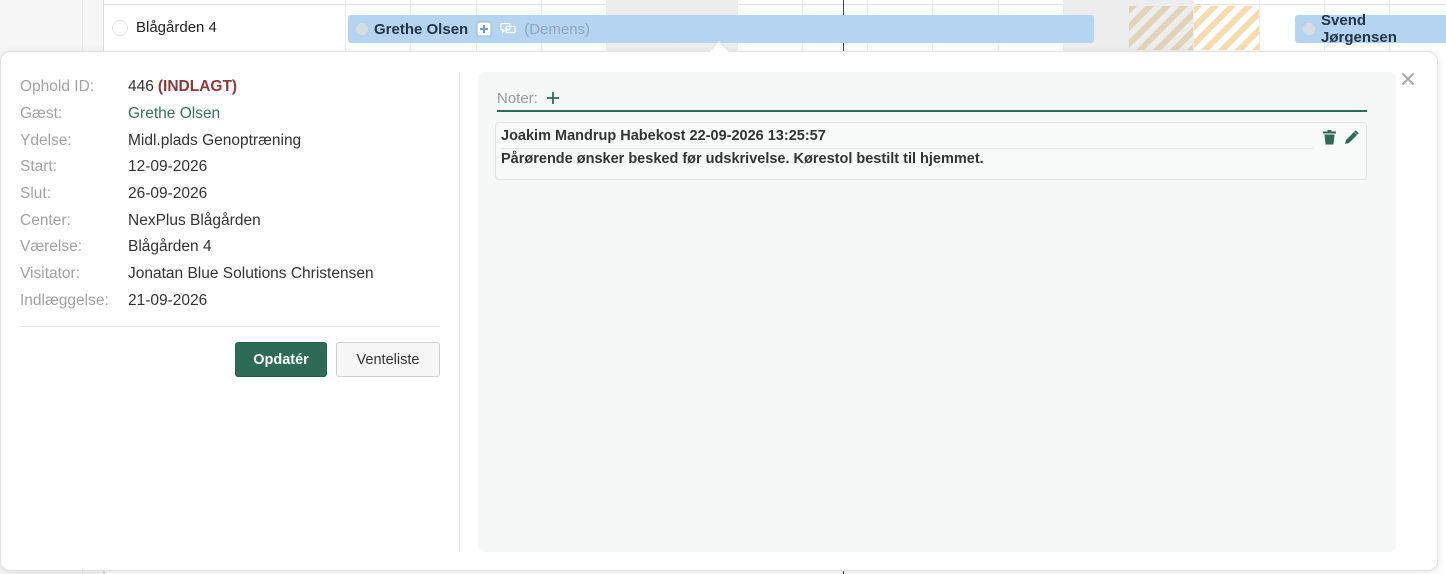  I want to click on stay-guest-name: Svend Jørgensen, so click(1359, 29).